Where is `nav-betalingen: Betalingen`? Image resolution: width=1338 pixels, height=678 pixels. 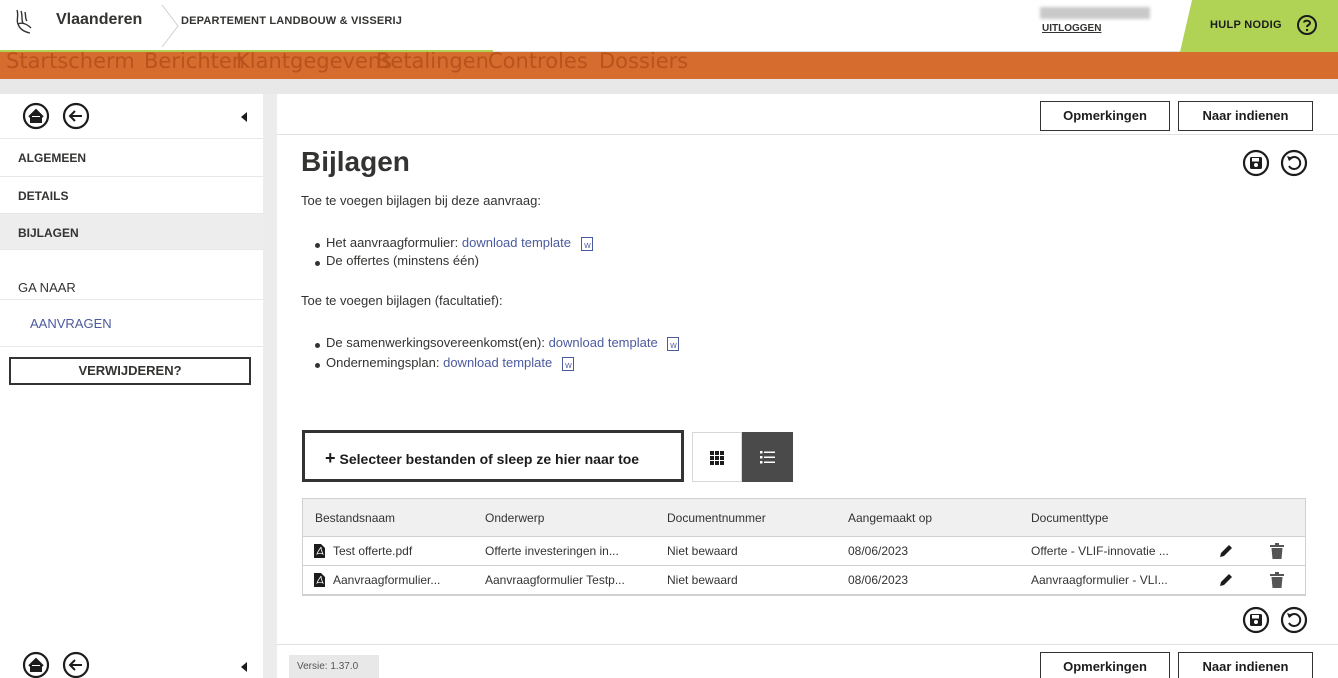
nav-betalingen: Betalingen is located at coordinates (432, 62).